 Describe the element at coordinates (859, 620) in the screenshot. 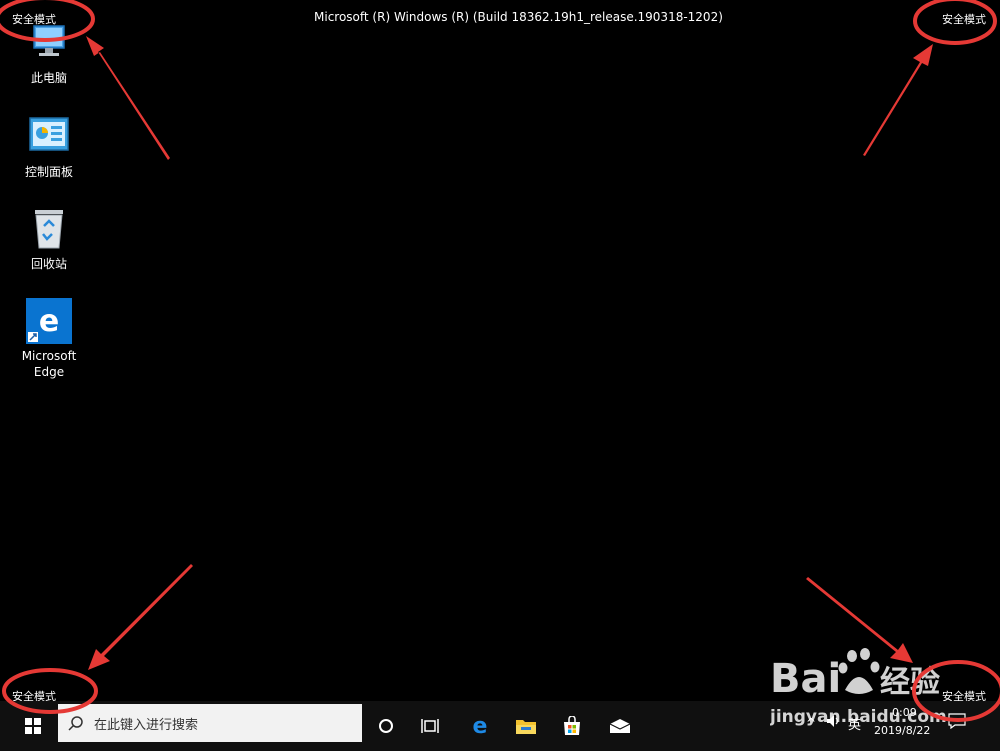

I see `annotation-arrow-bottom-right` at that location.